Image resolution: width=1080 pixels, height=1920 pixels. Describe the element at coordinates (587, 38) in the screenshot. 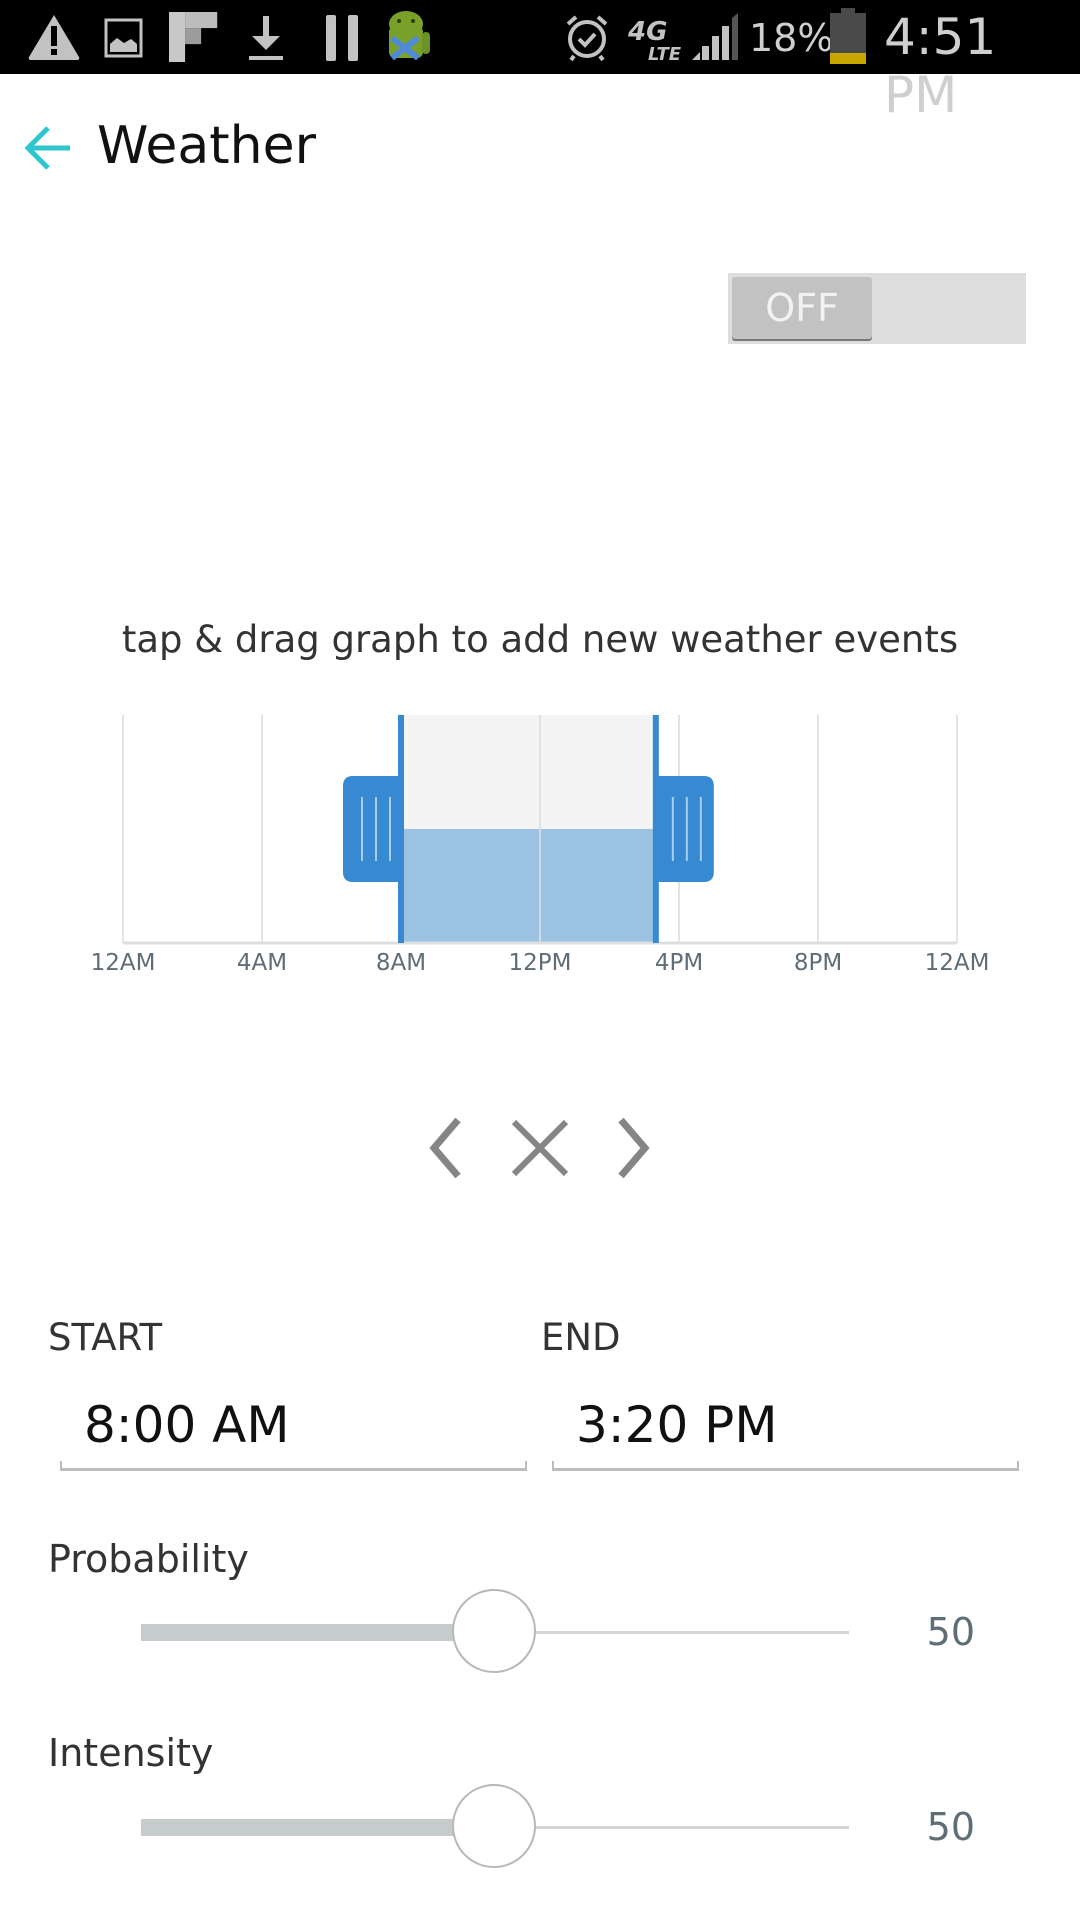

I see `alarm-icon` at that location.